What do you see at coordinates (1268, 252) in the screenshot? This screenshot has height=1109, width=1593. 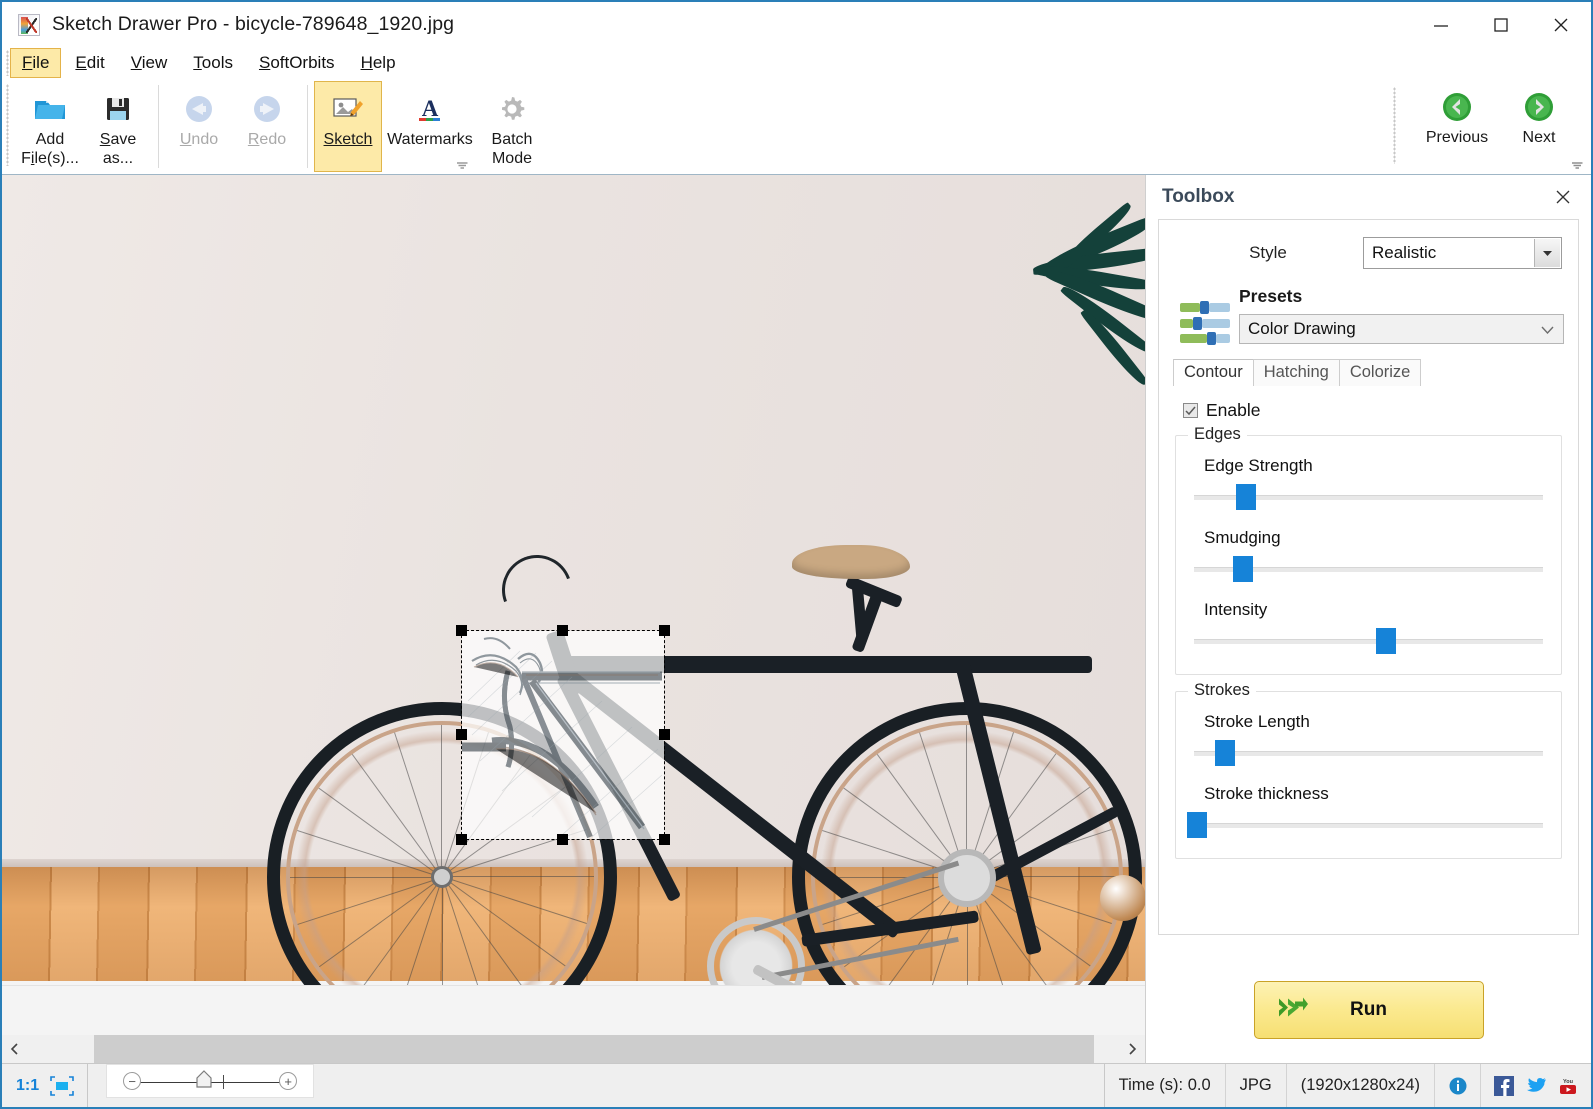 I see `style-label: Style` at bounding box center [1268, 252].